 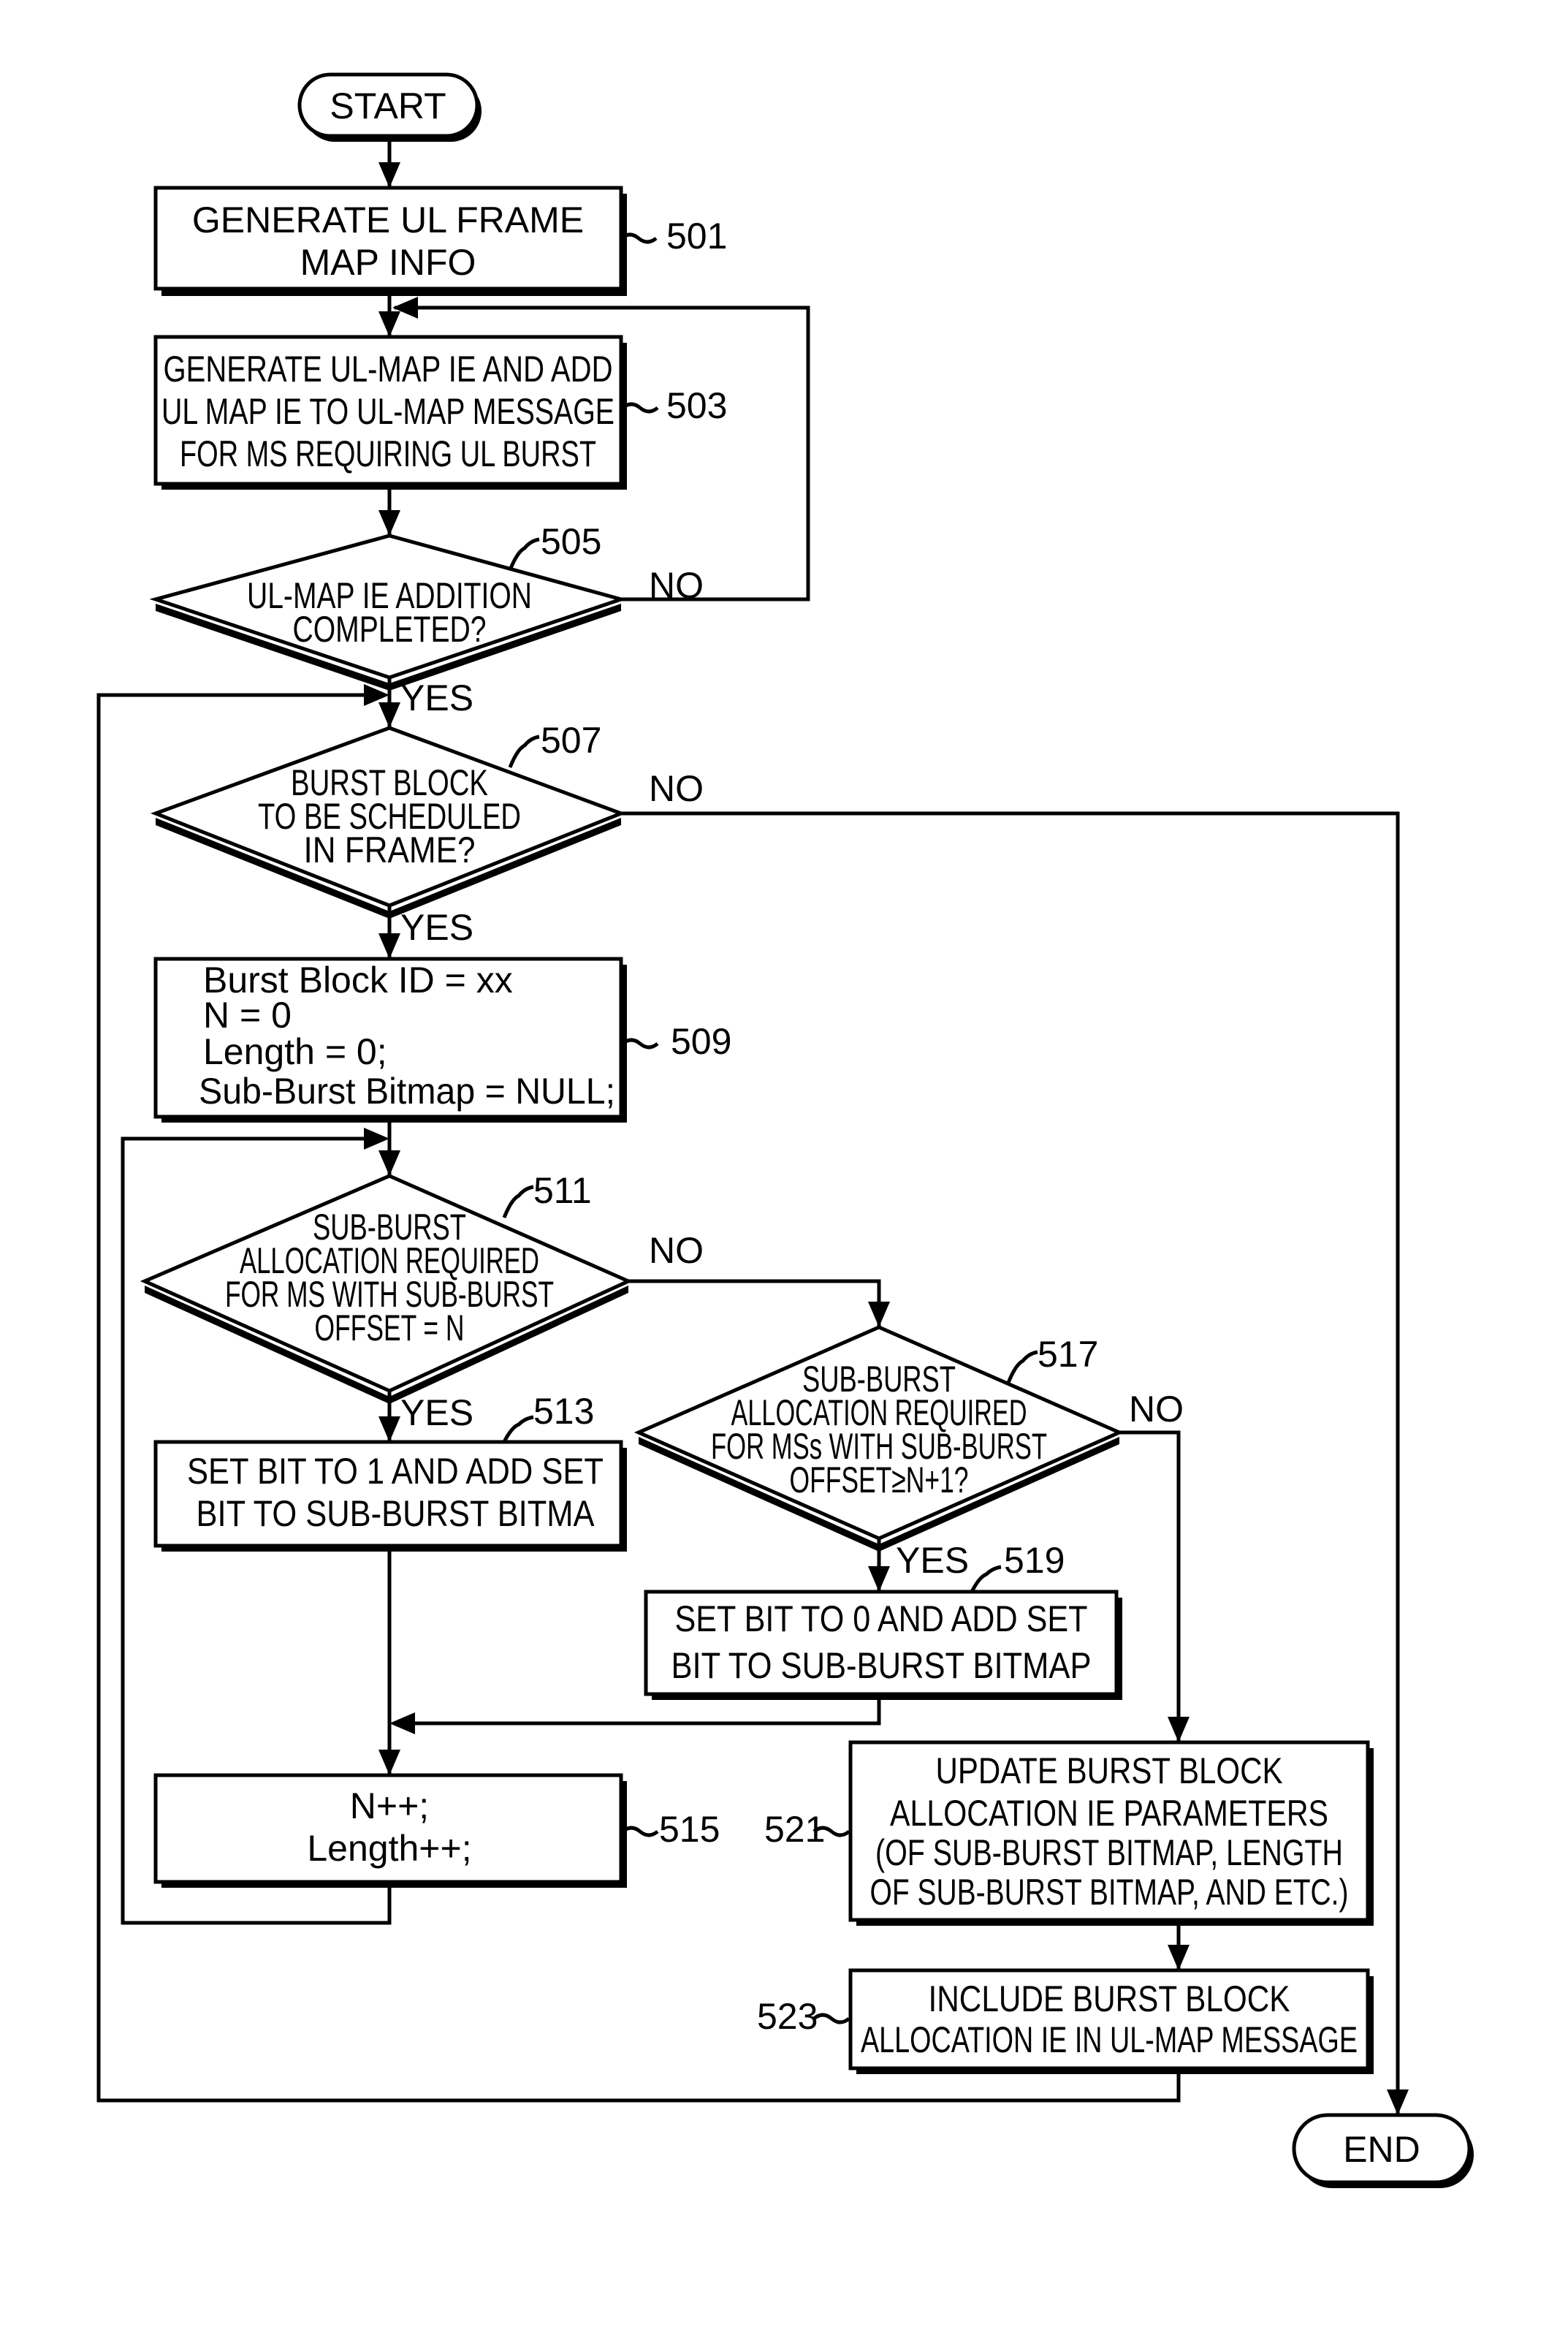 I want to click on decision-505-no-label: NO, so click(x=676, y=585).